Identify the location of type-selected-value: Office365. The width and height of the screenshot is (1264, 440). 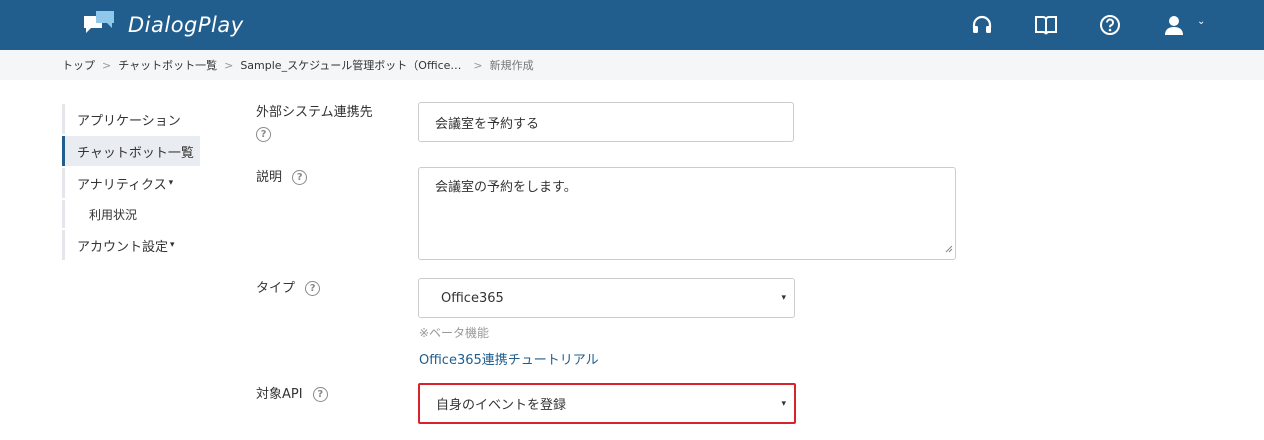
(472, 298).